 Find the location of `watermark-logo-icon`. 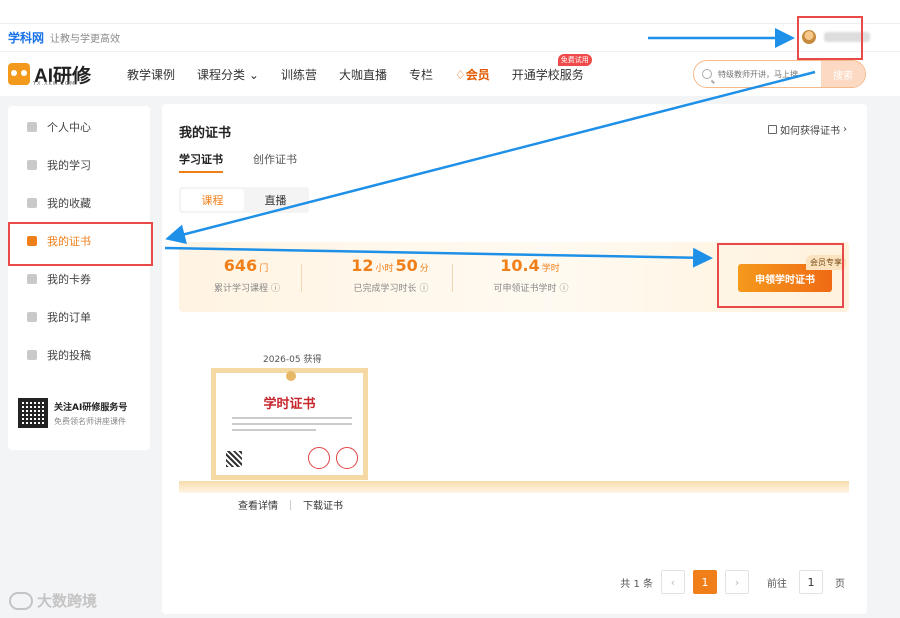

watermark-logo-icon is located at coordinates (21, 600).